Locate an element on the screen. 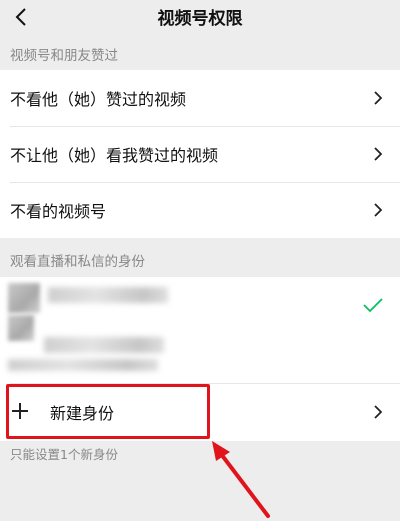 The width and height of the screenshot is (400, 521). identity-name-blurred is located at coordinates (108, 295).